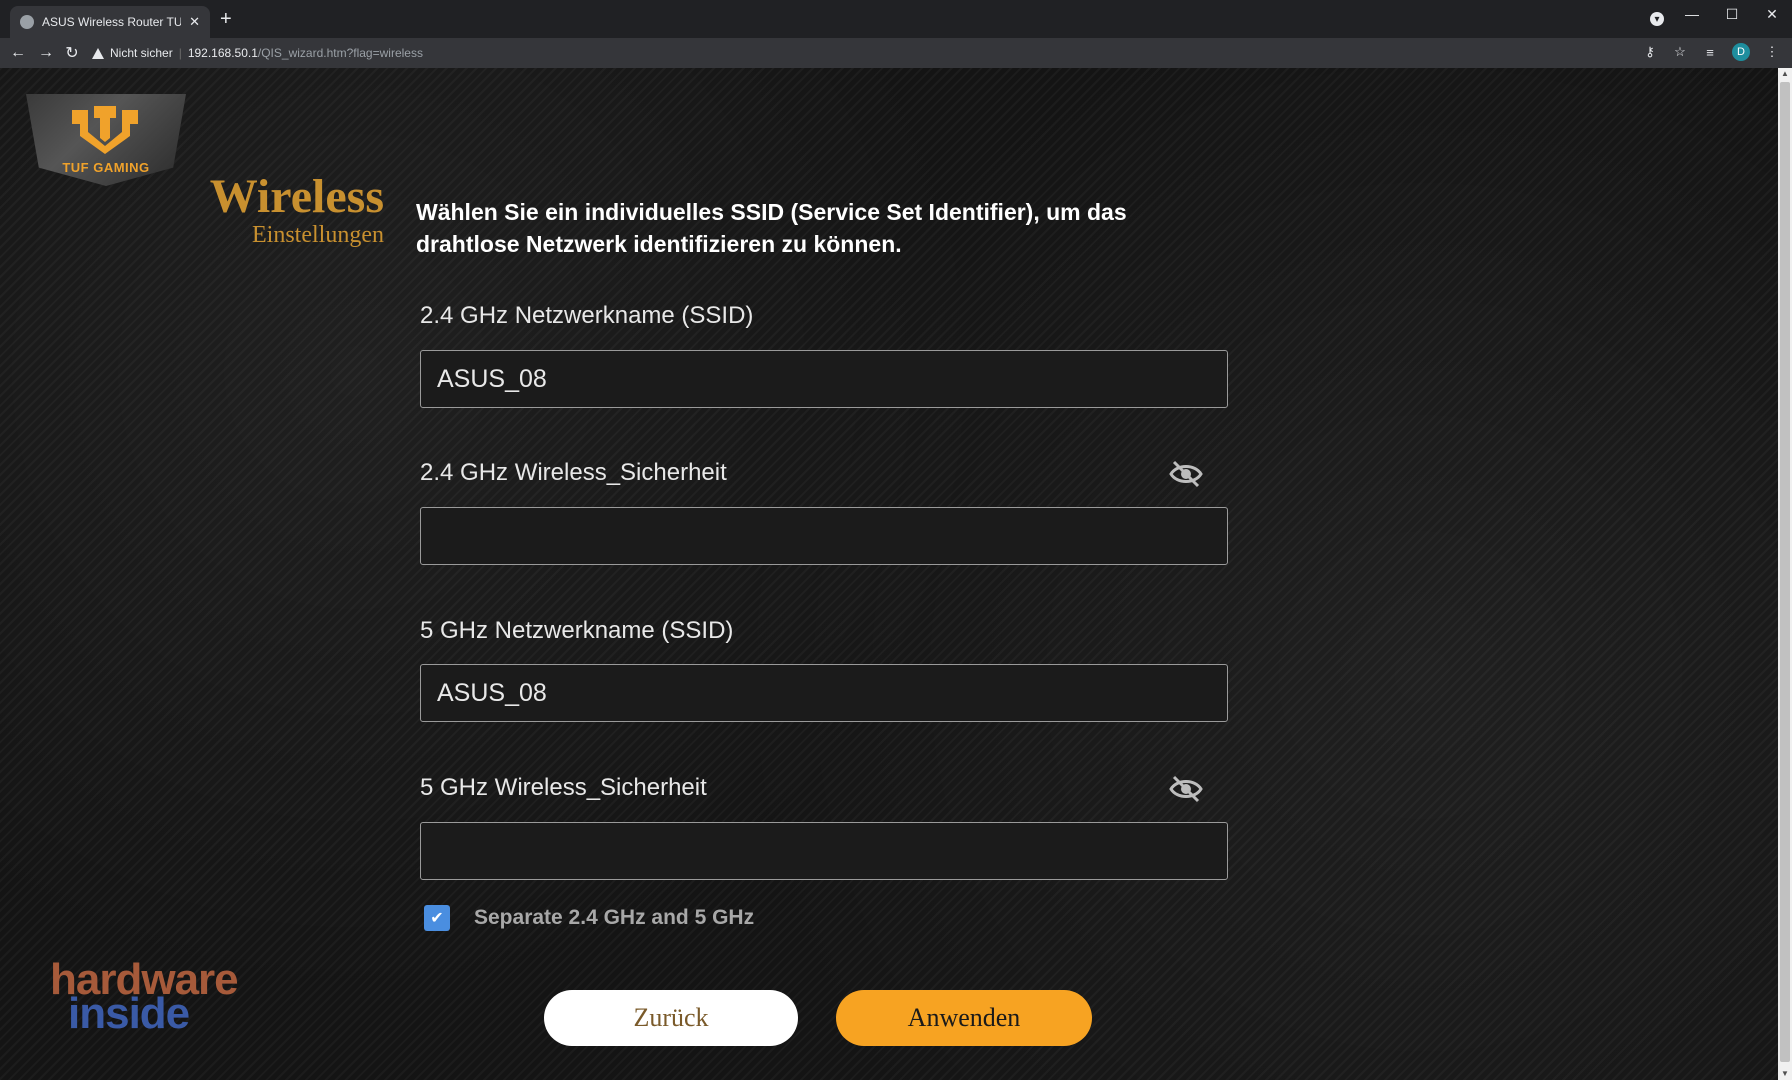  I want to click on globe-icon, so click(27, 22).